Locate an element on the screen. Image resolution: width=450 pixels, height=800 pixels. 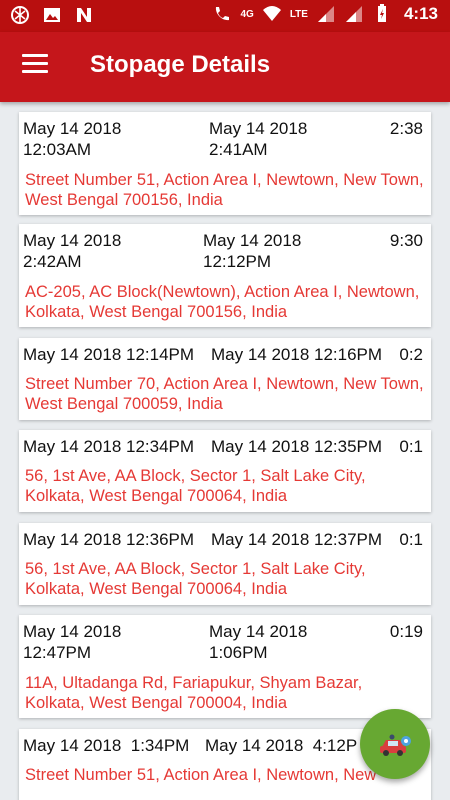
signal-2-icon is located at coordinates (353, 14).